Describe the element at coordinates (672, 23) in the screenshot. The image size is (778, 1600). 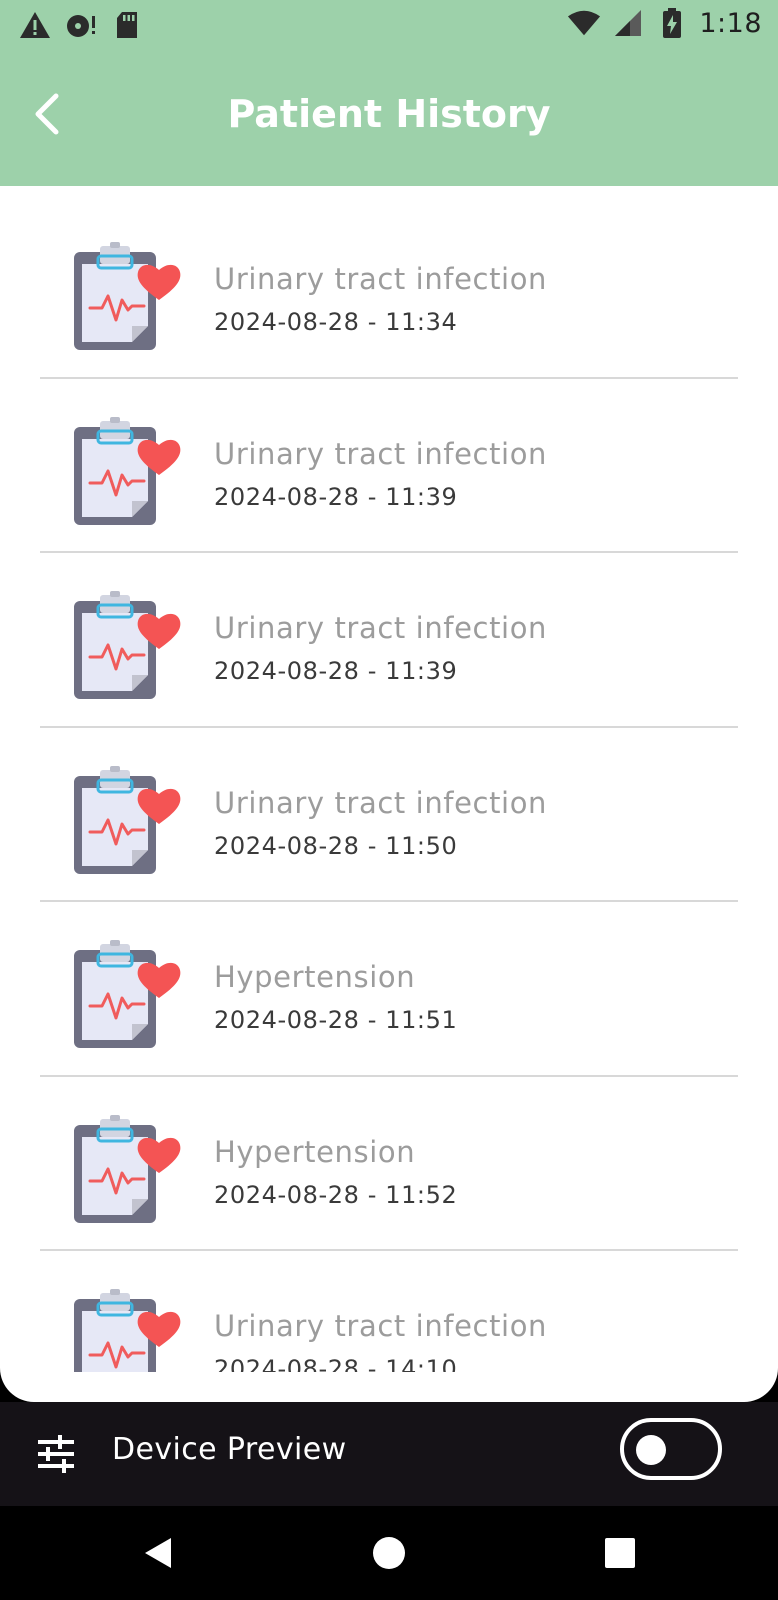
I see `battery-charging-icon` at that location.